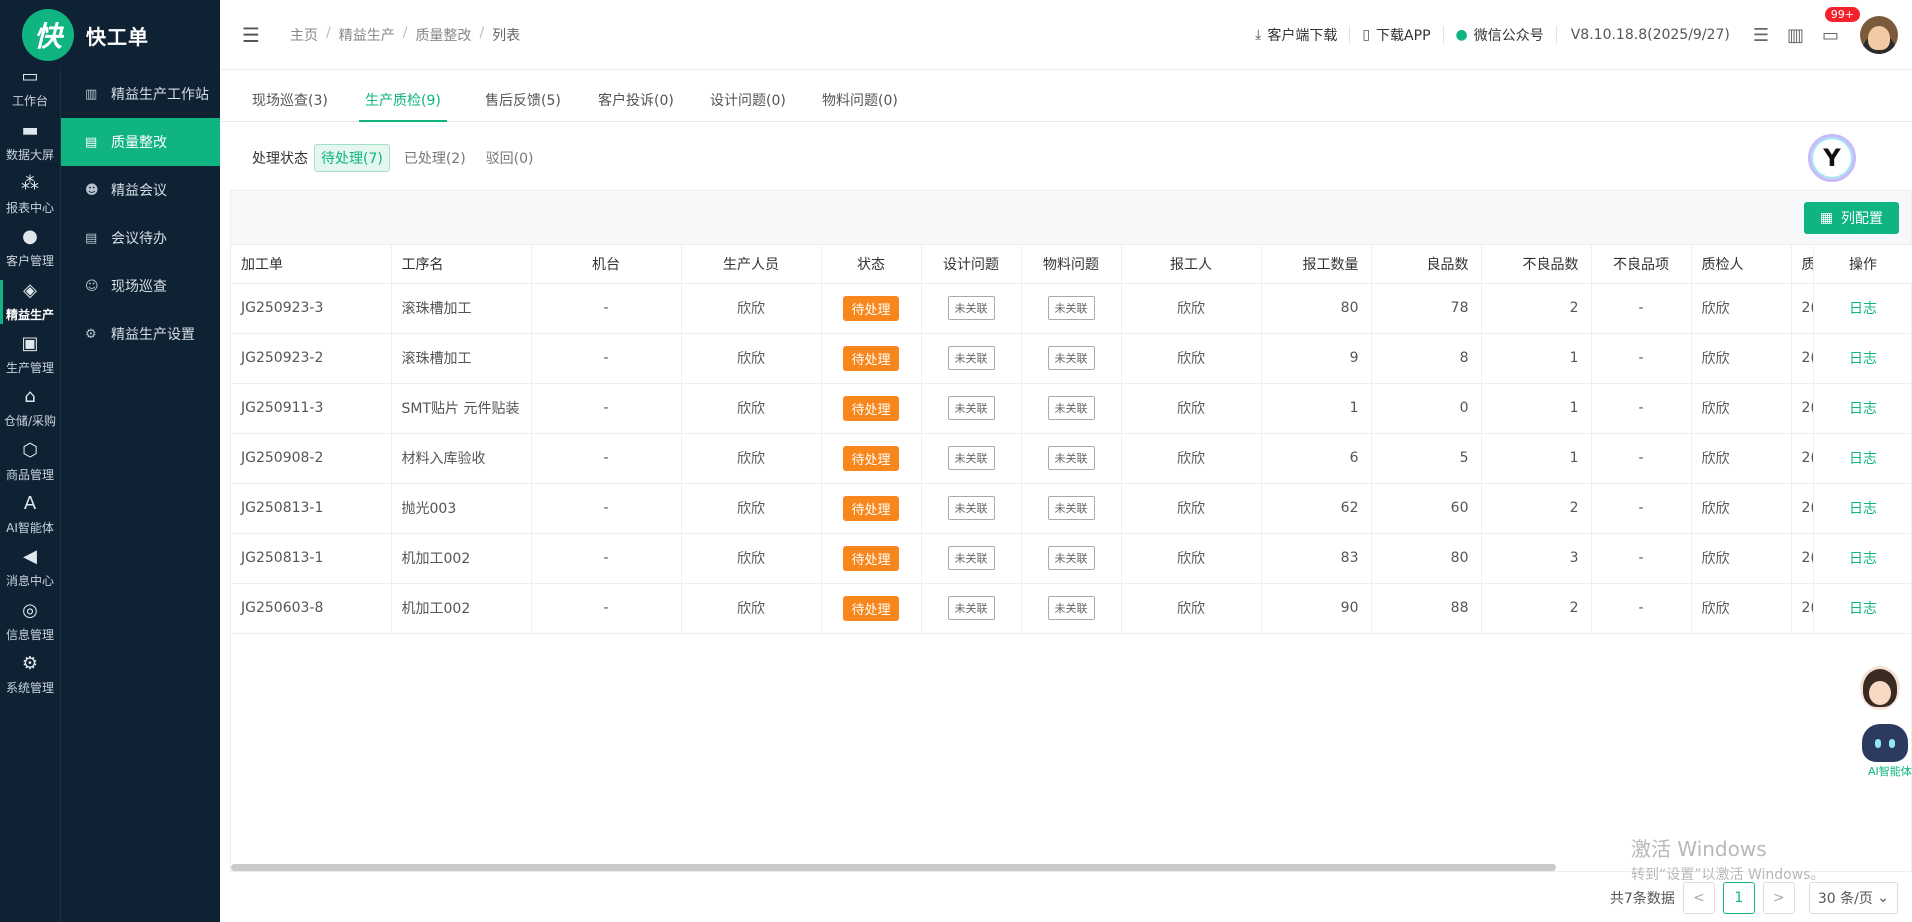  What do you see at coordinates (1778, 898) in the screenshot?
I see `next-page-button: >` at bounding box center [1778, 898].